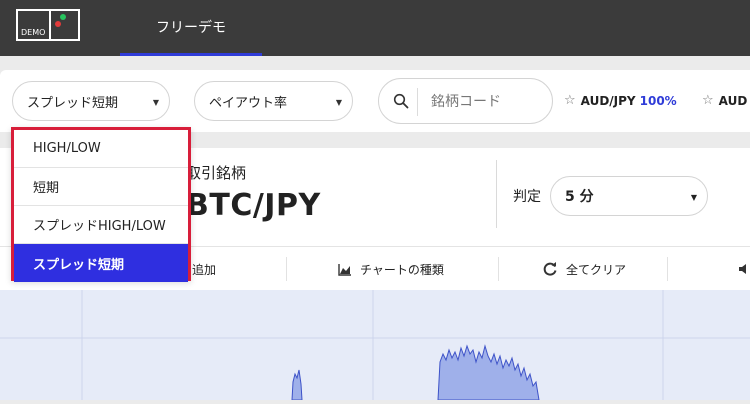  I want to click on sound-button, so click(744, 269).